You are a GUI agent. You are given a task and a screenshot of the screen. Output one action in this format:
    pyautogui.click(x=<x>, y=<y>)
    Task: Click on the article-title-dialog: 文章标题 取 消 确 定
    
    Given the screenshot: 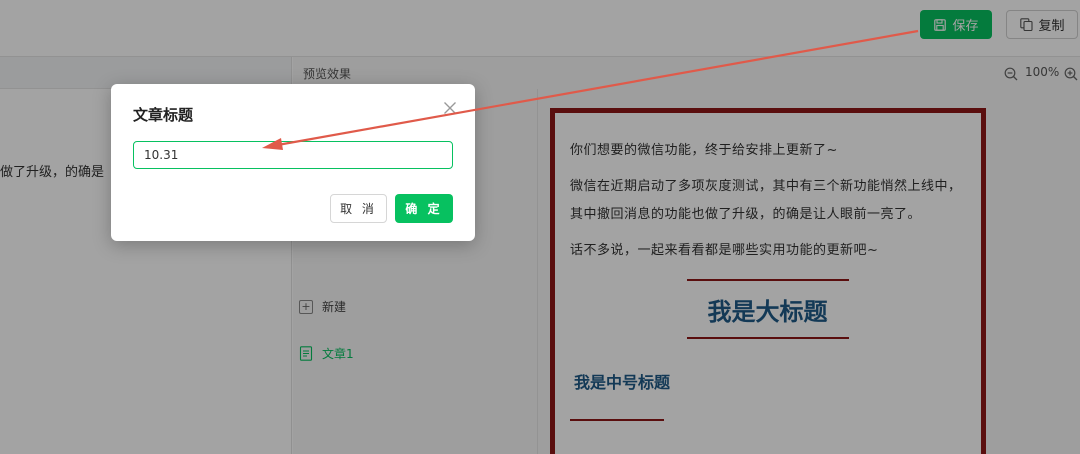 What is the action you would take?
    pyautogui.click(x=293, y=162)
    